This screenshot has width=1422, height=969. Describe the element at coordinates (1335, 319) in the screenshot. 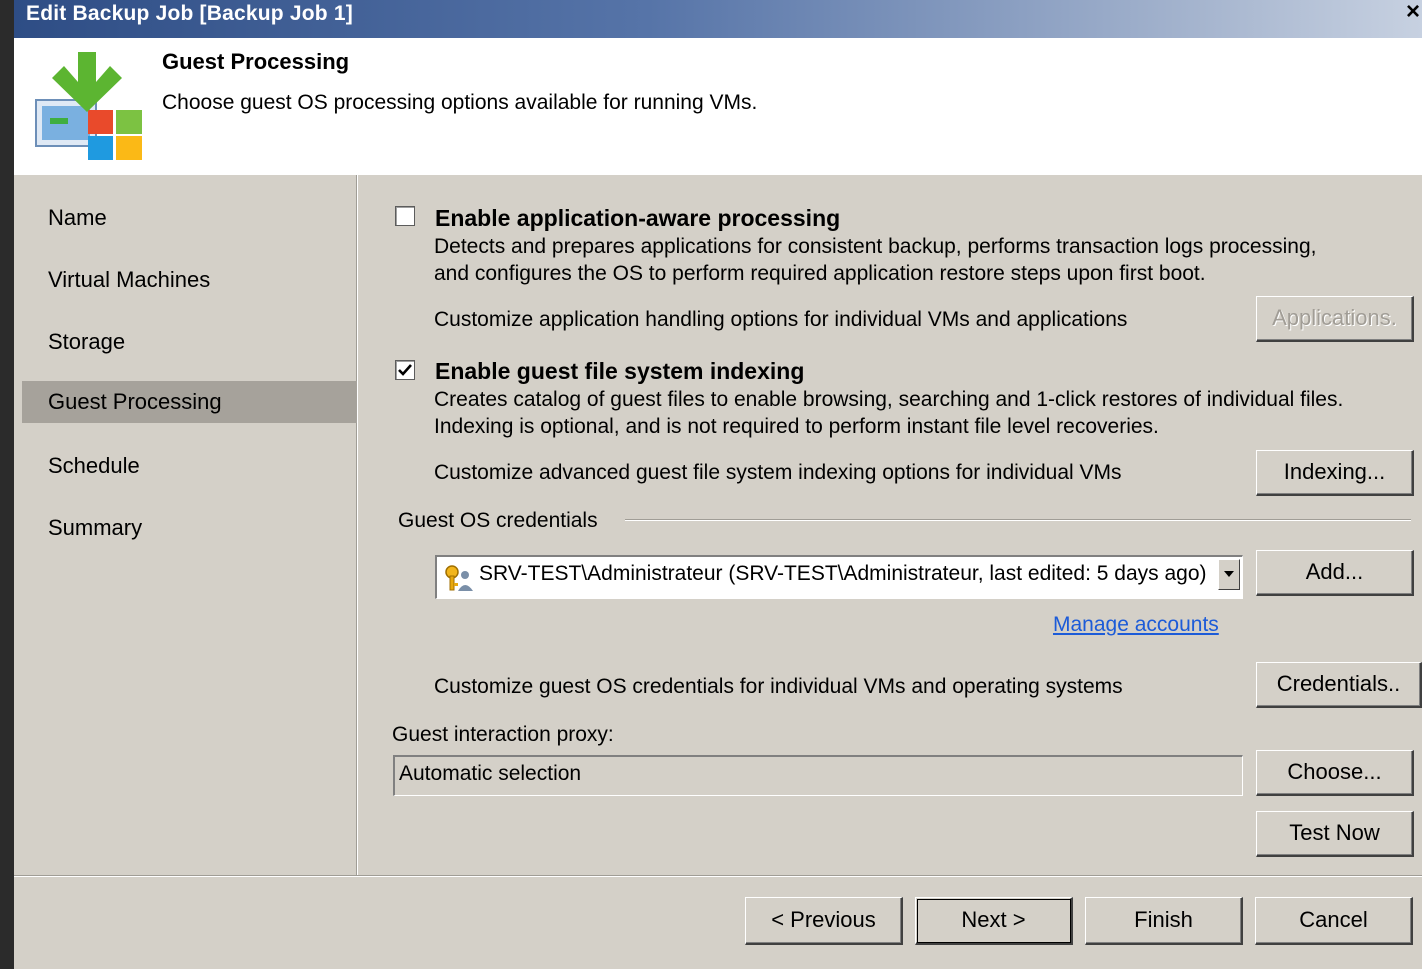

I see `applications-button: Applications.` at that location.